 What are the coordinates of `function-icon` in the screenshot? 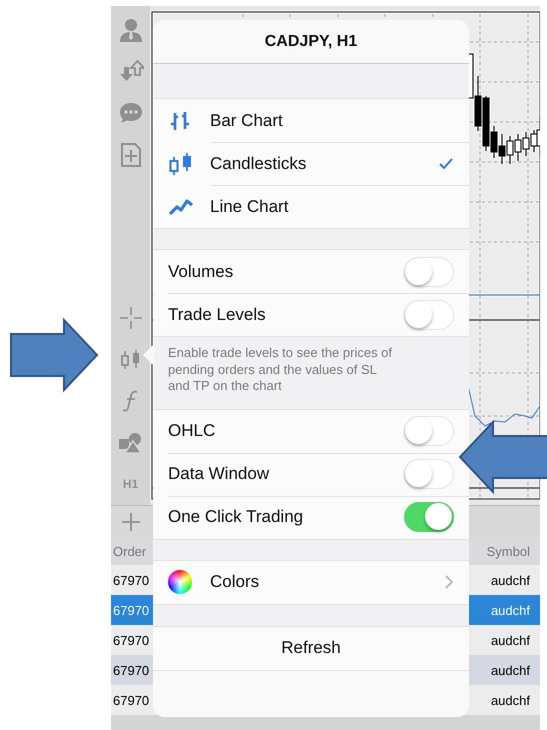 It's located at (131, 401).